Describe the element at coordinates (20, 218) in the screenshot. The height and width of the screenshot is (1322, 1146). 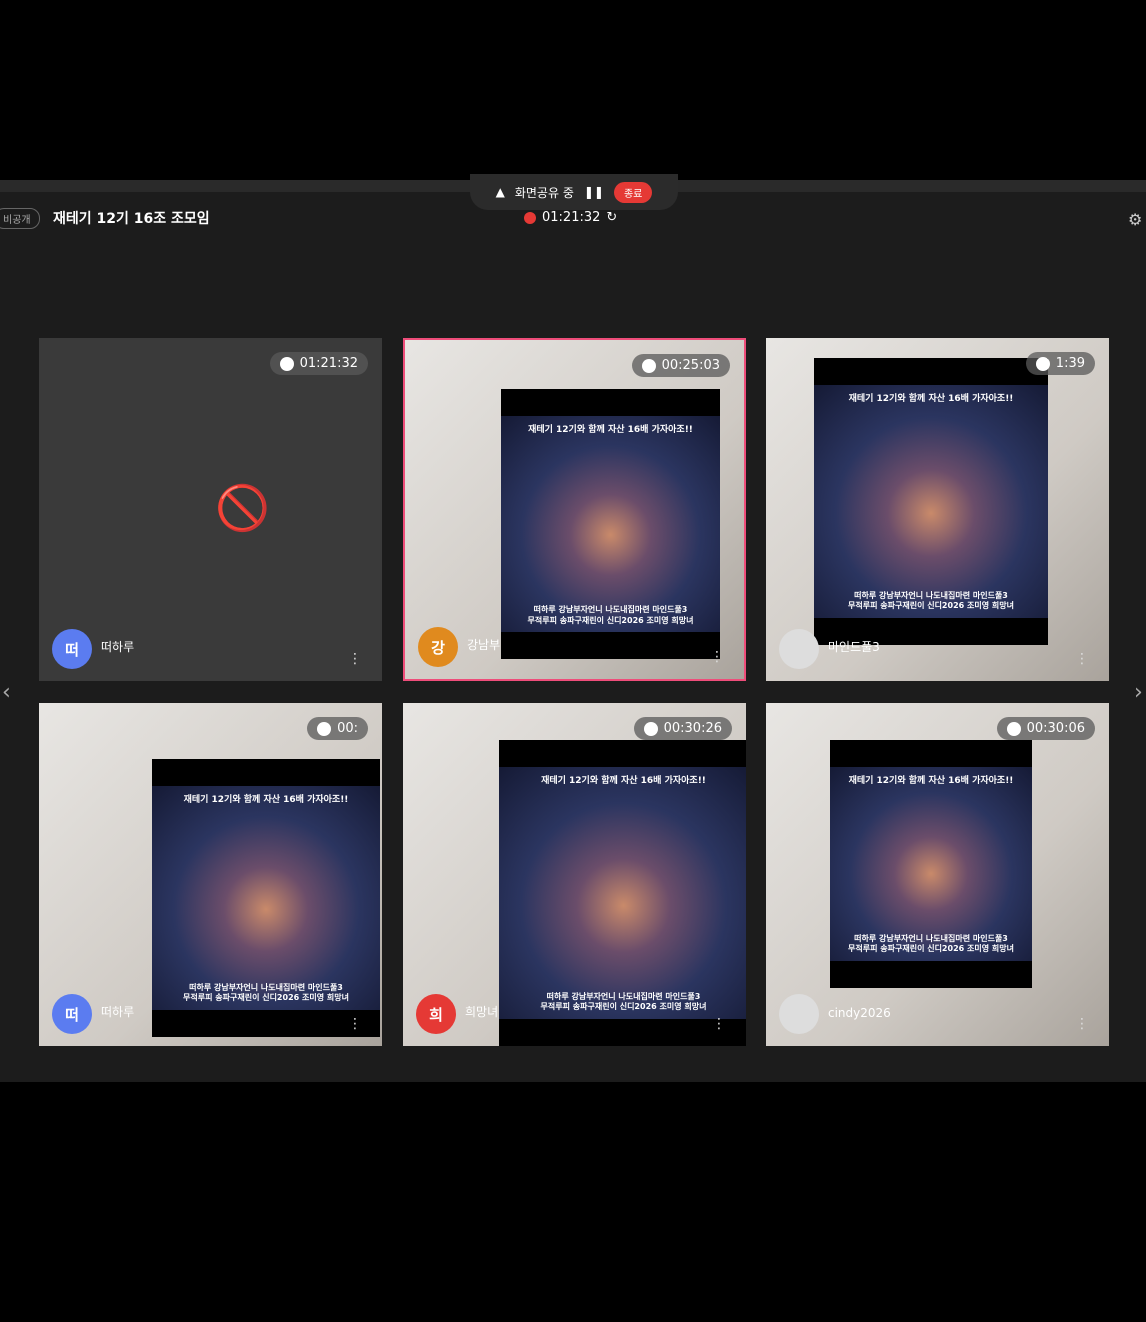
I see `visibility-badge: 비공개` at that location.